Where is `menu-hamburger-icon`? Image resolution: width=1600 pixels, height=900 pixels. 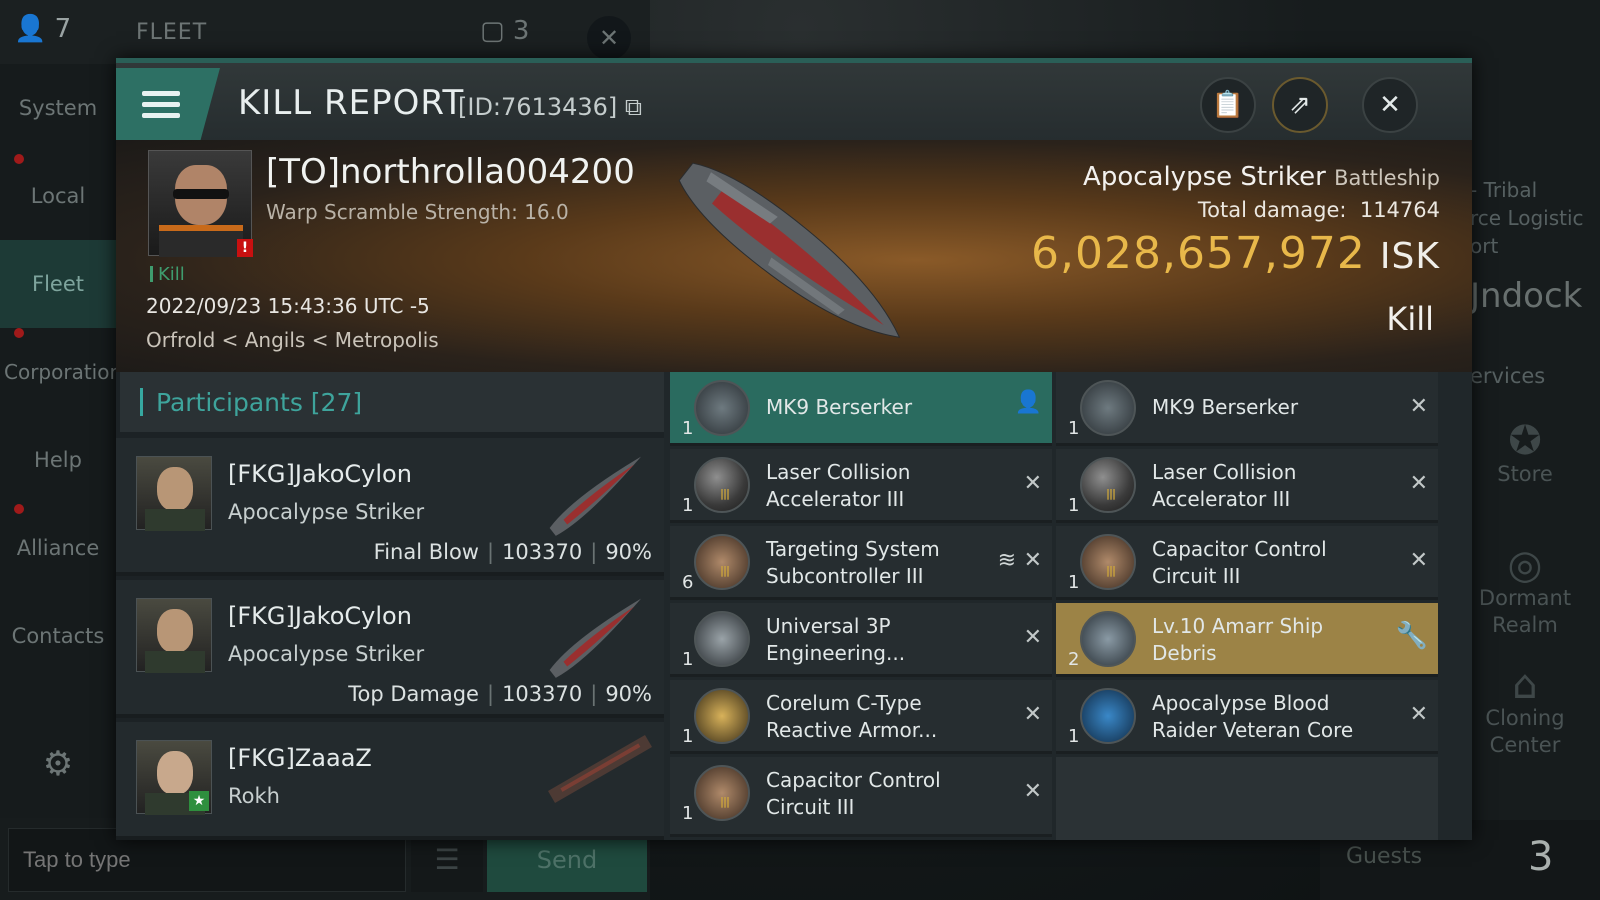
menu-hamburger-icon is located at coordinates (168, 106).